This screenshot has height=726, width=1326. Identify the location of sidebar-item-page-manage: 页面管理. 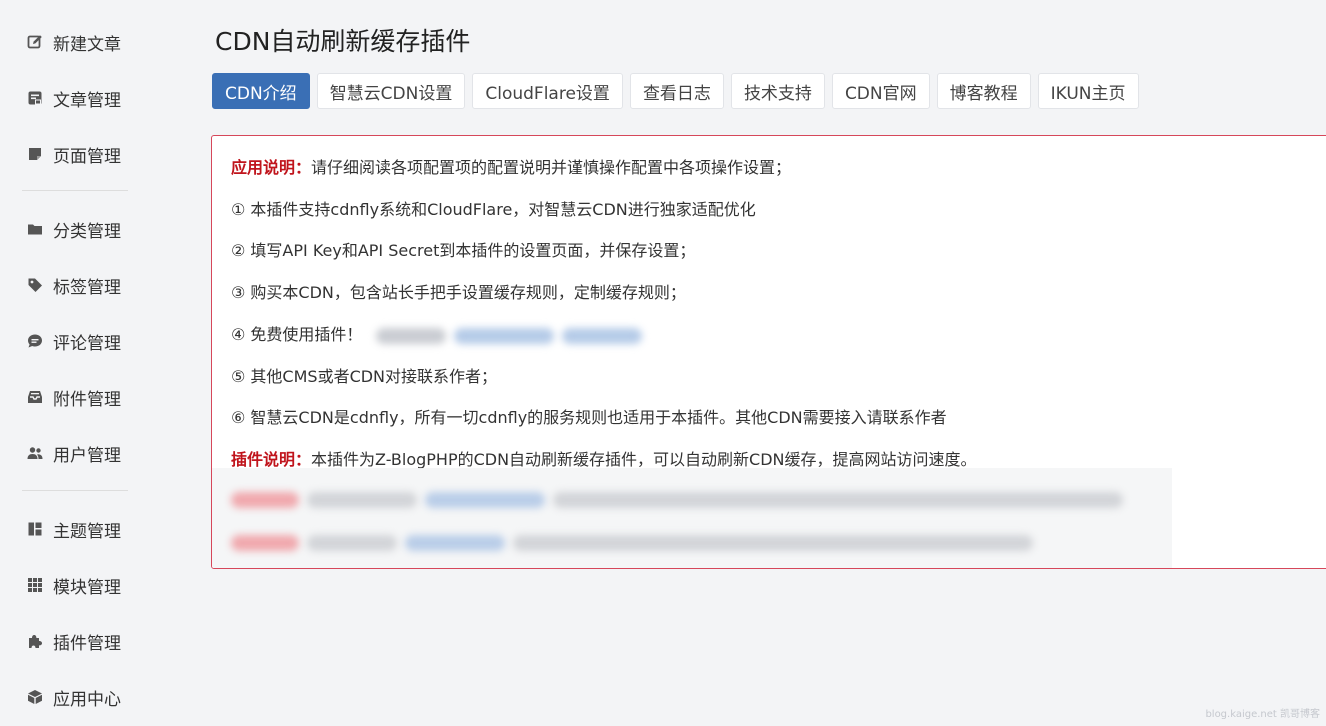
(74, 154).